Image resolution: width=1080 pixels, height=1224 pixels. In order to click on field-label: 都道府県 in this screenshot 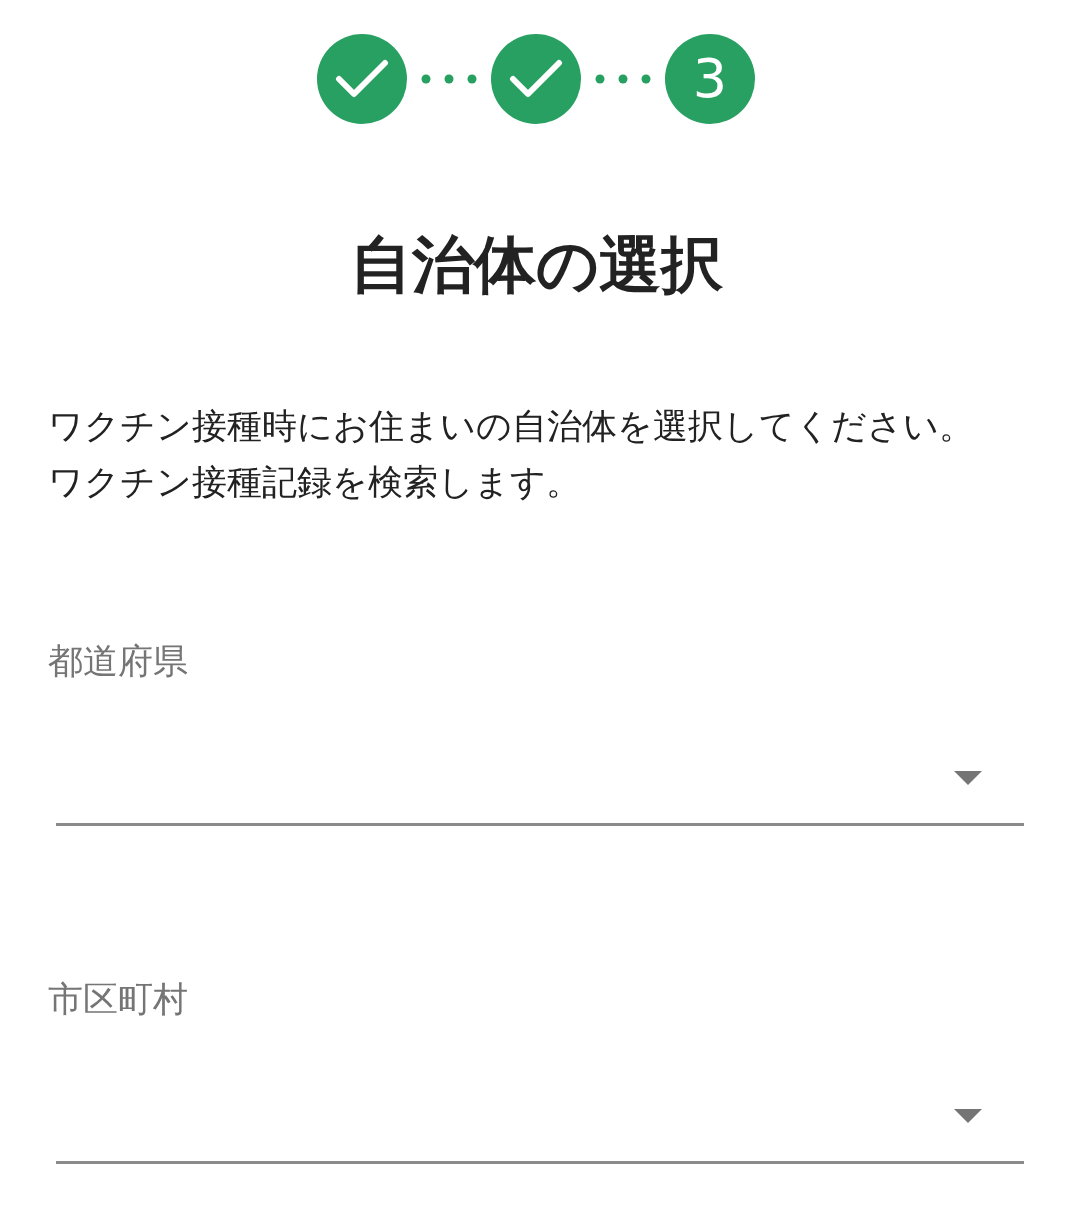, I will do `click(118, 662)`.